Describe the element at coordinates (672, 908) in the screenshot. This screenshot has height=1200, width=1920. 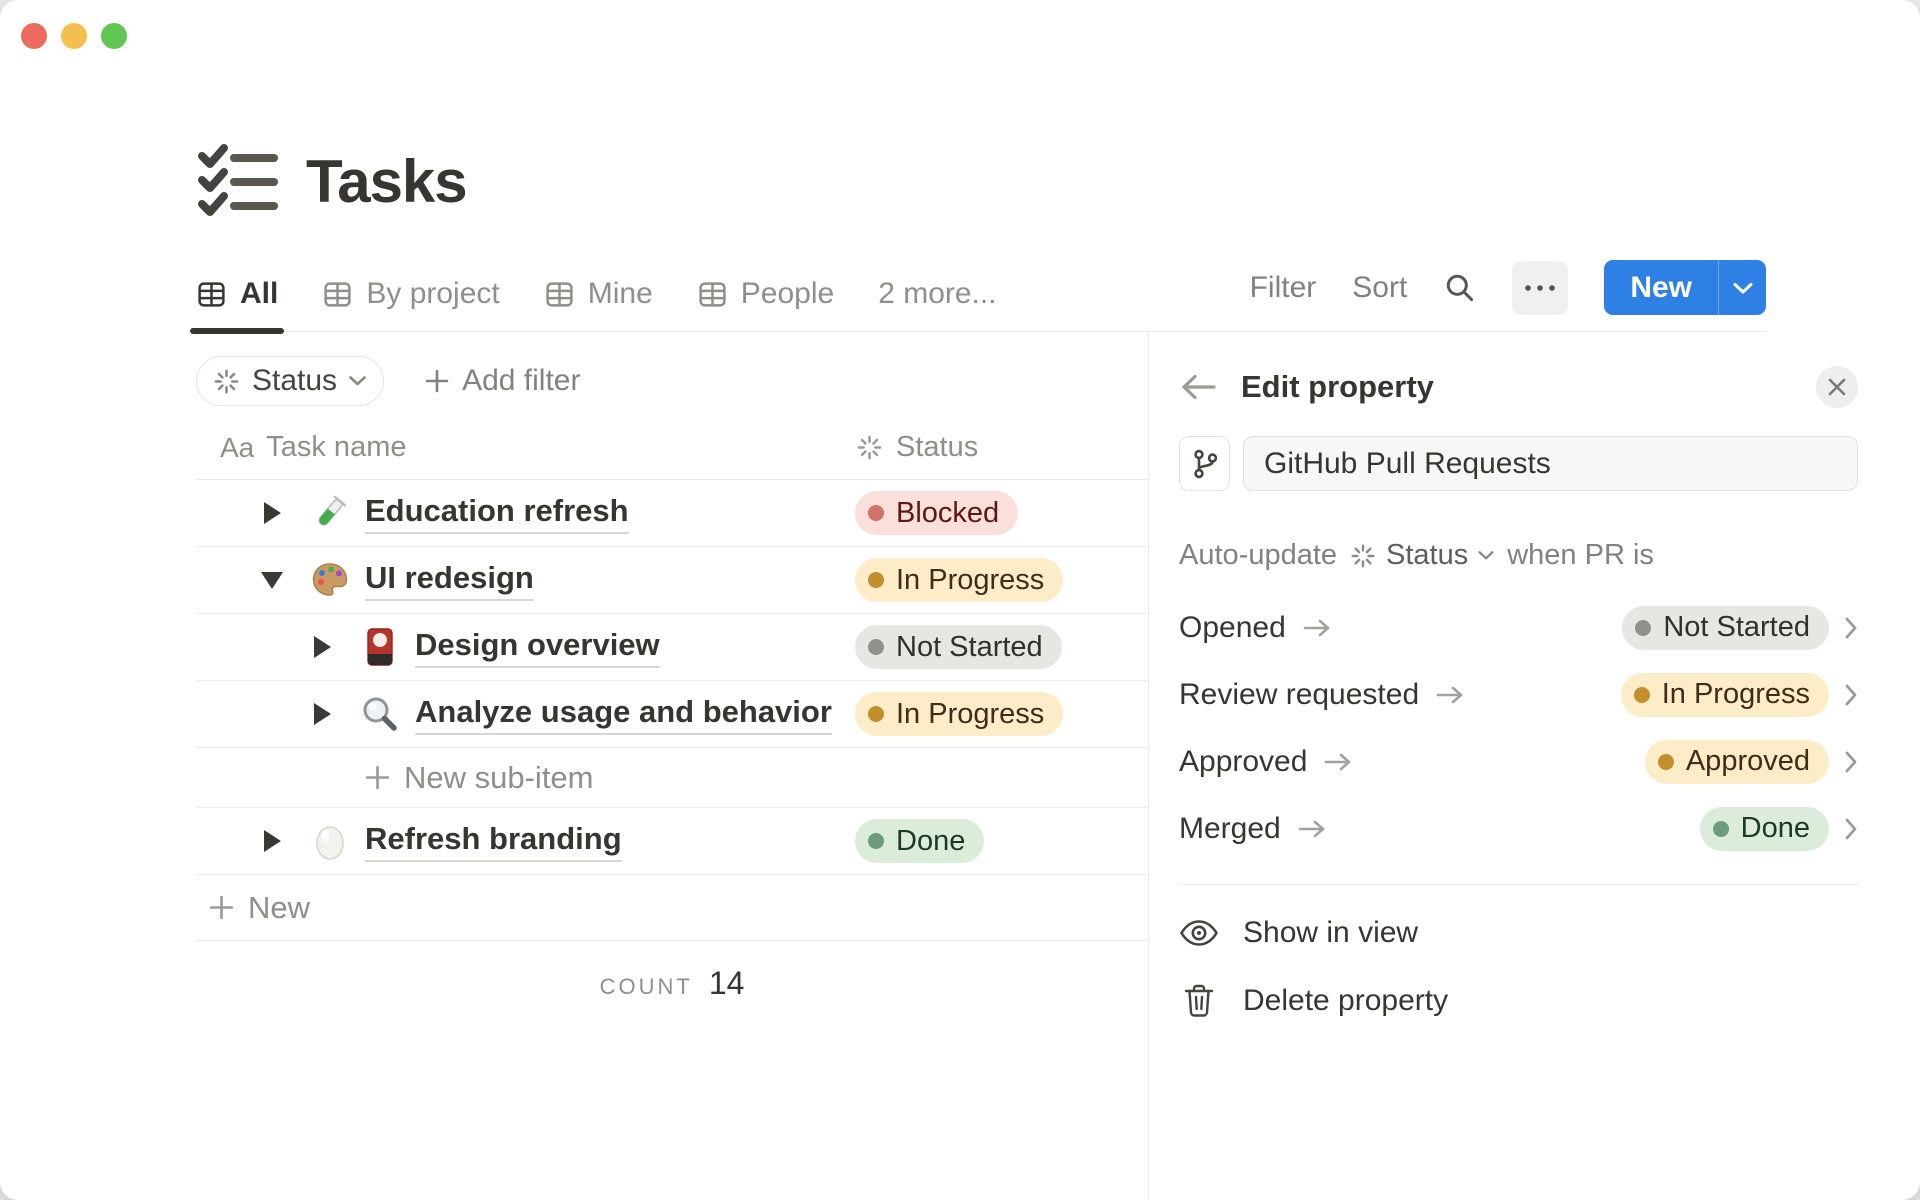
I see `new-row-button: New` at that location.